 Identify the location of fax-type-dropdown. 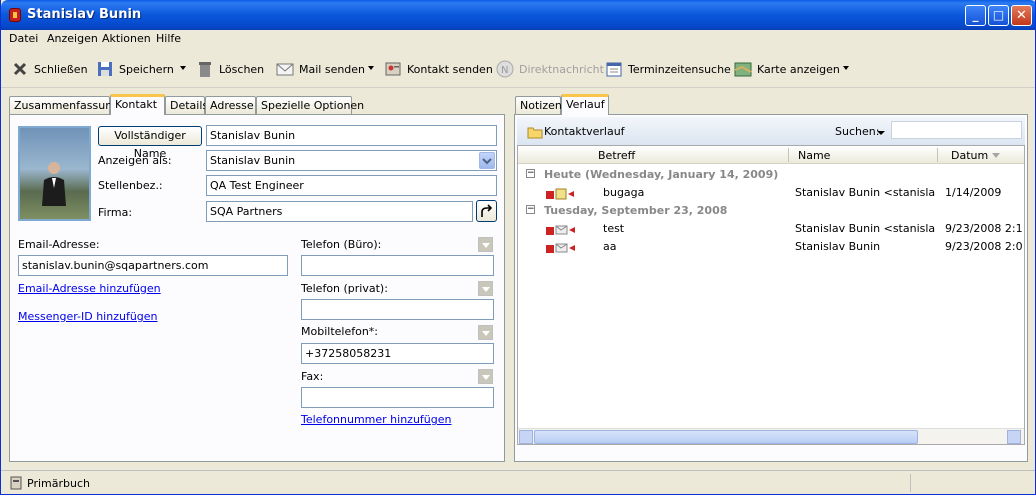
(485, 376).